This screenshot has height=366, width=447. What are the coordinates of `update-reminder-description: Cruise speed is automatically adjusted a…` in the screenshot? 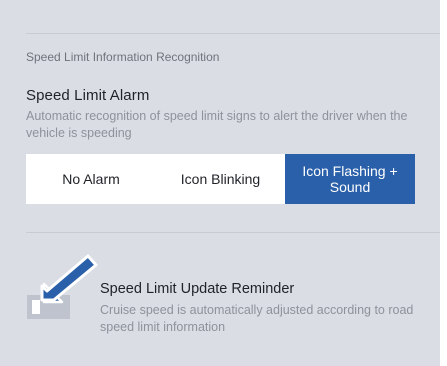 It's located at (257, 318).